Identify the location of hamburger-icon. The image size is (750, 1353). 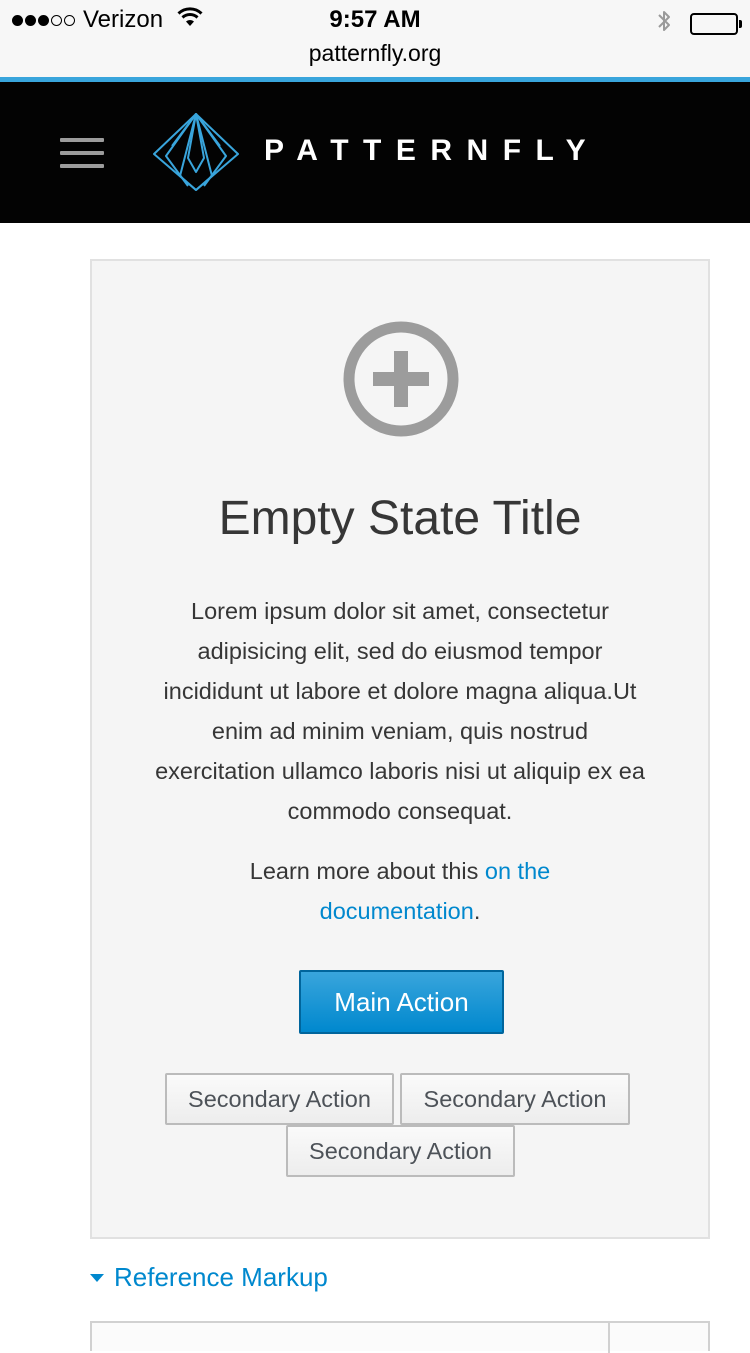
(82, 153).